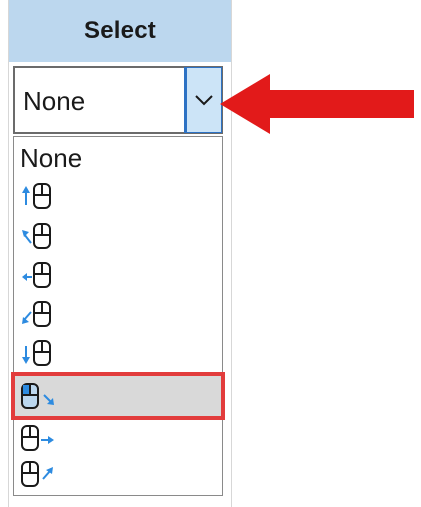  Describe the element at coordinates (42, 396) in the screenshot. I see `mouse-arrow-down-right-icon` at that location.